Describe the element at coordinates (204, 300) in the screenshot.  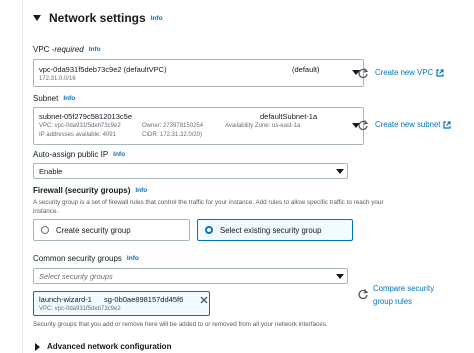
I see `remove-token-icon` at that location.